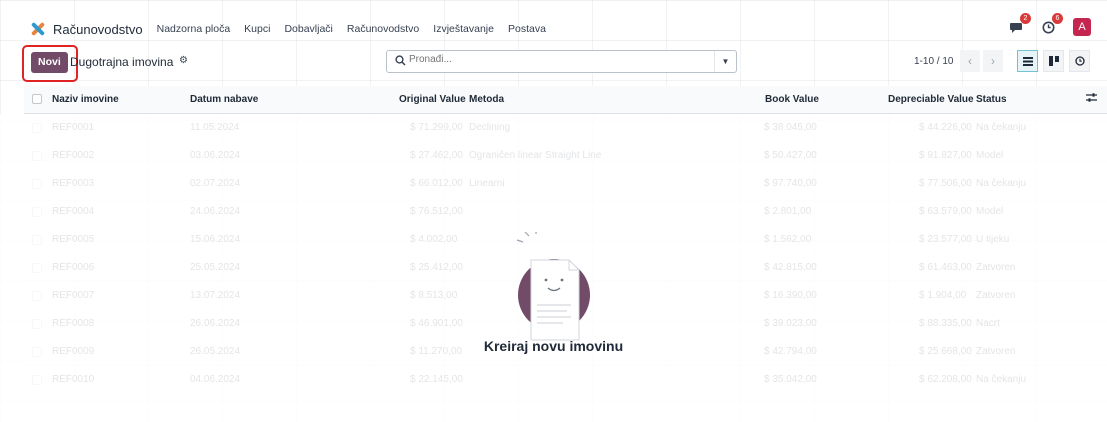  What do you see at coordinates (970, 61) in the screenshot?
I see `pager-previous-chevron-left-icon: ‹` at bounding box center [970, 61].